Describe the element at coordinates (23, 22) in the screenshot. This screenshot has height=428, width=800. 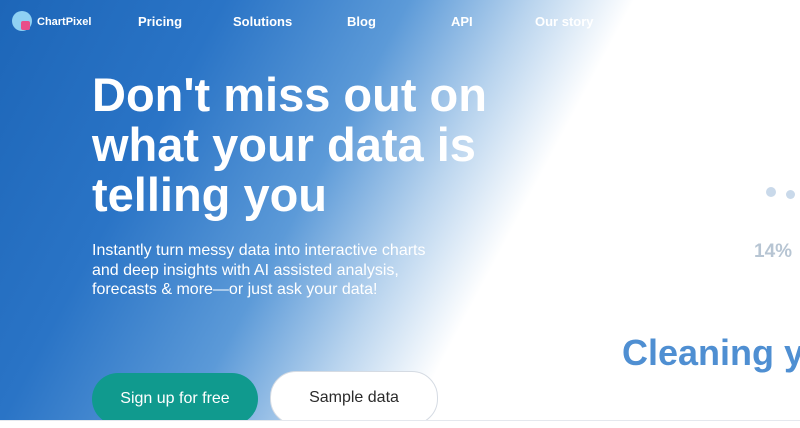
I see `chartpixel-logo-icon` at that location.